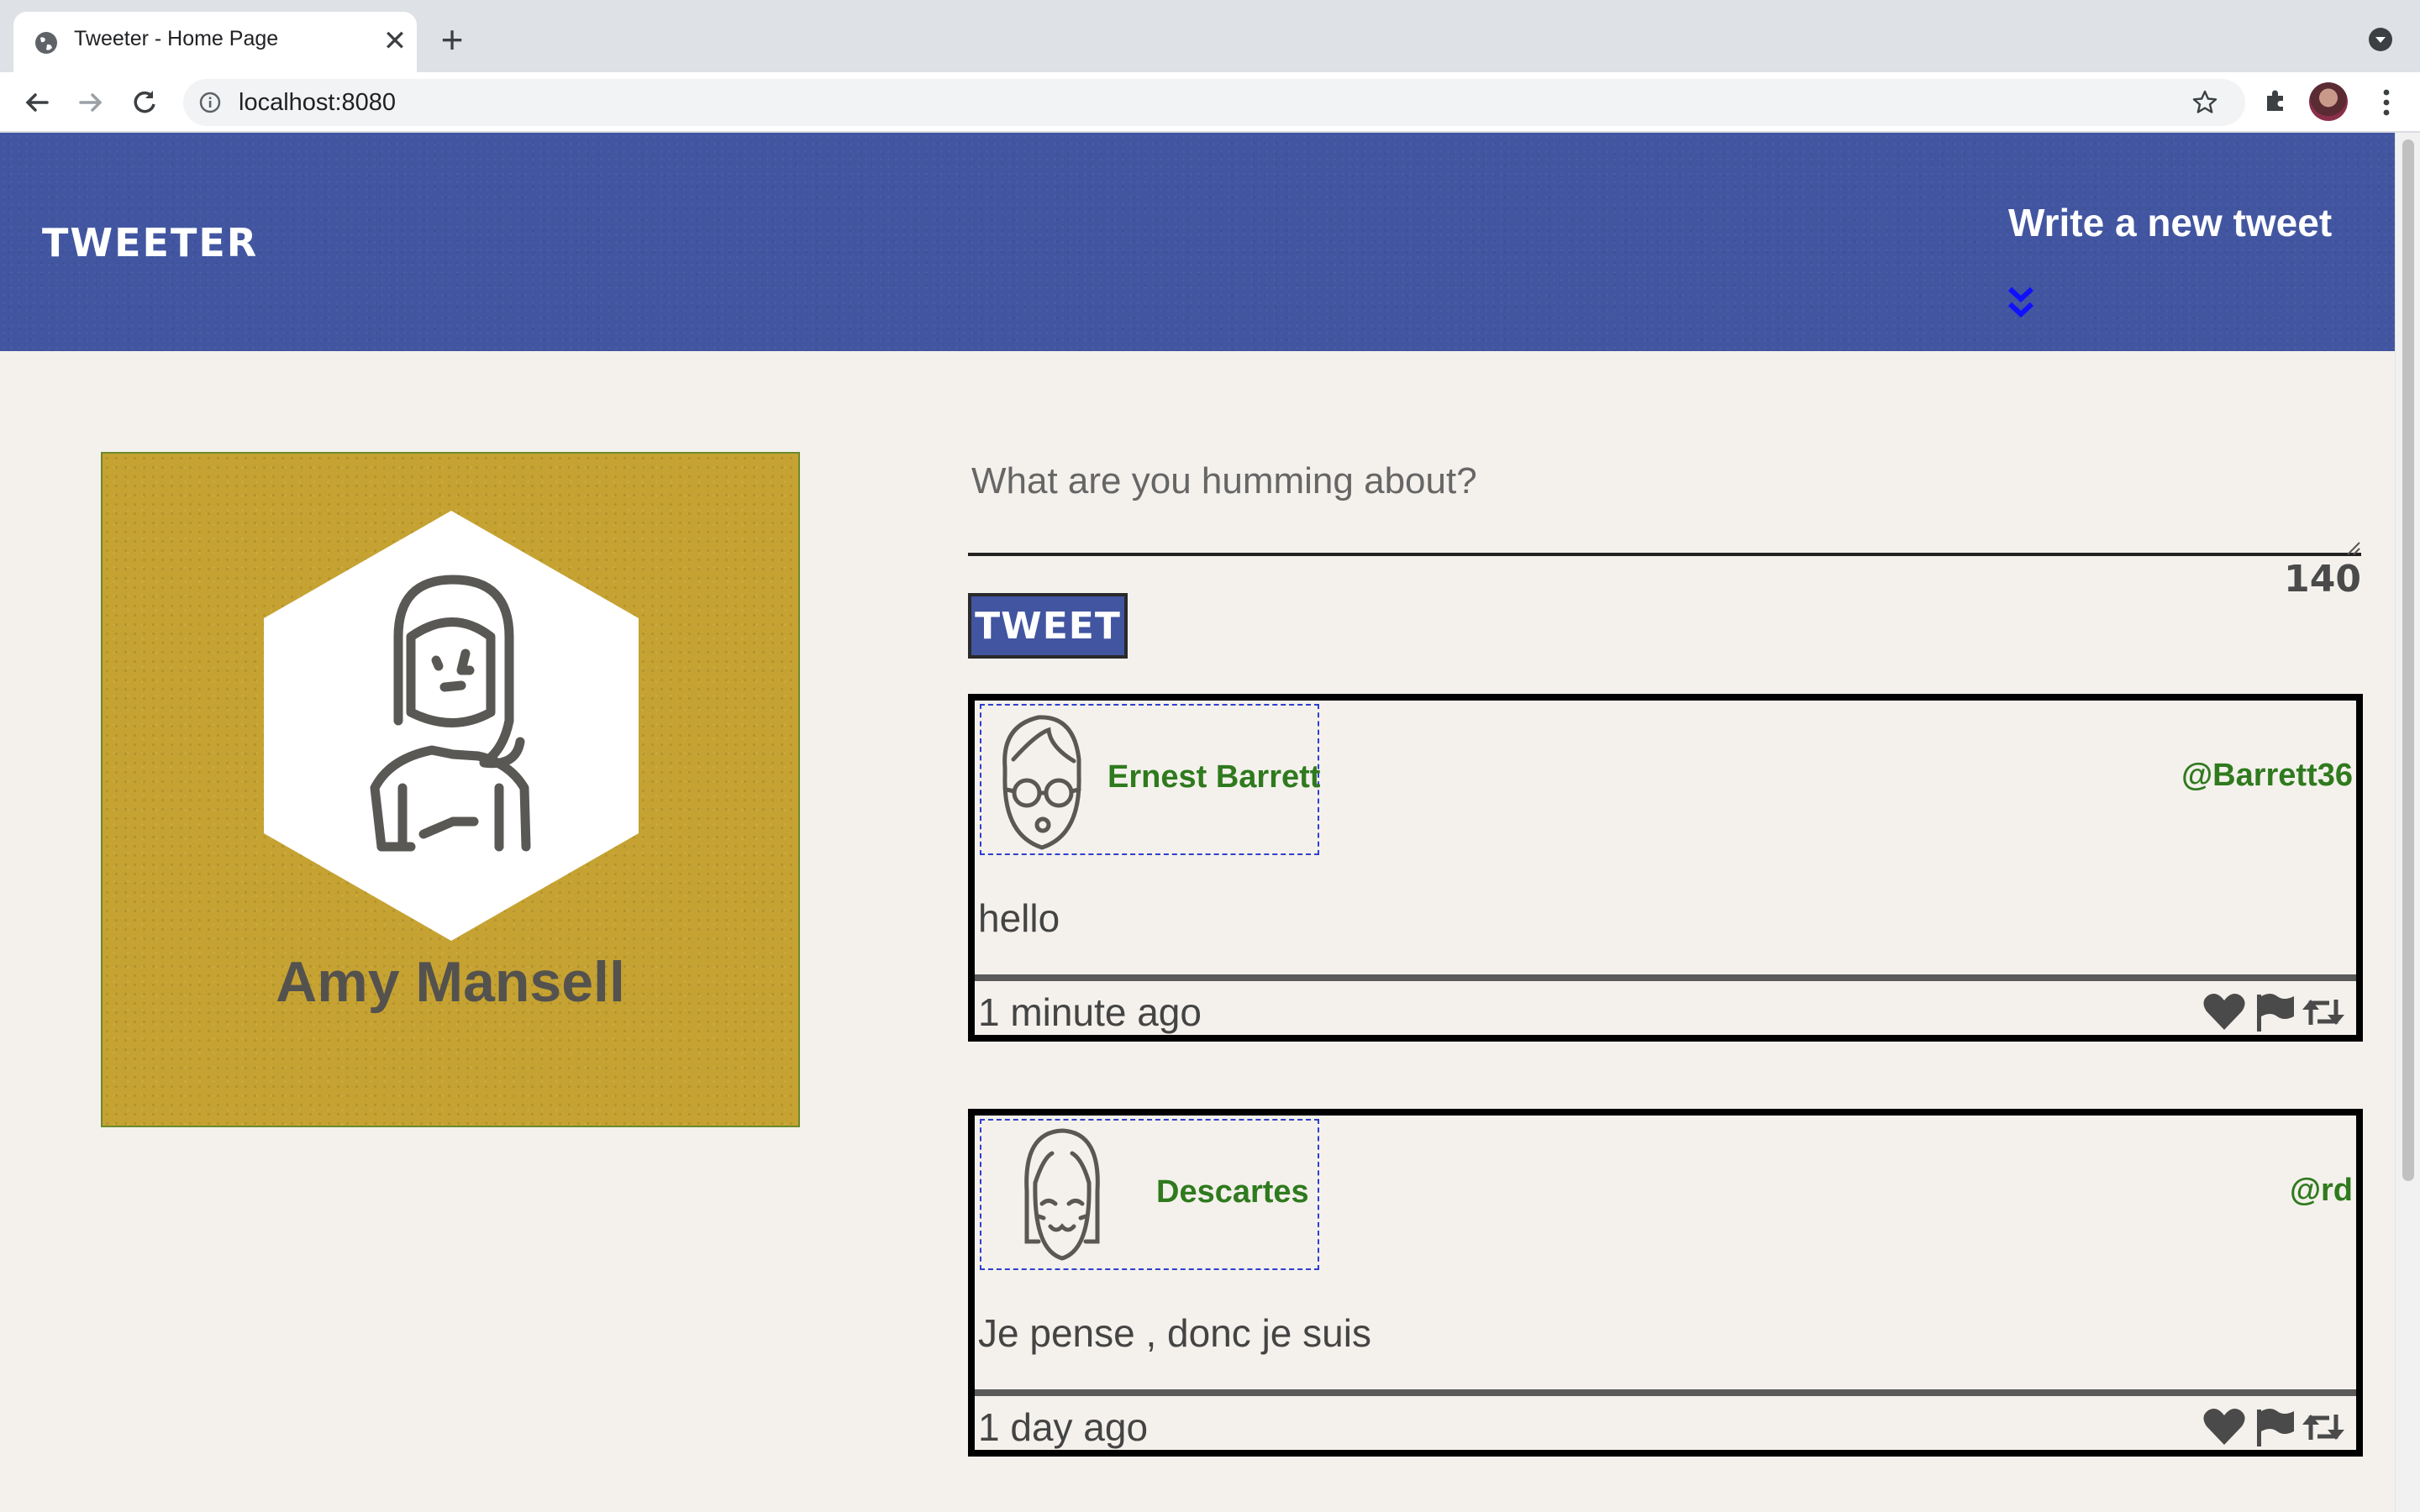 The image size is (2420, 1512). I want to click on scrollbar-thumb, so click(2408, 660).